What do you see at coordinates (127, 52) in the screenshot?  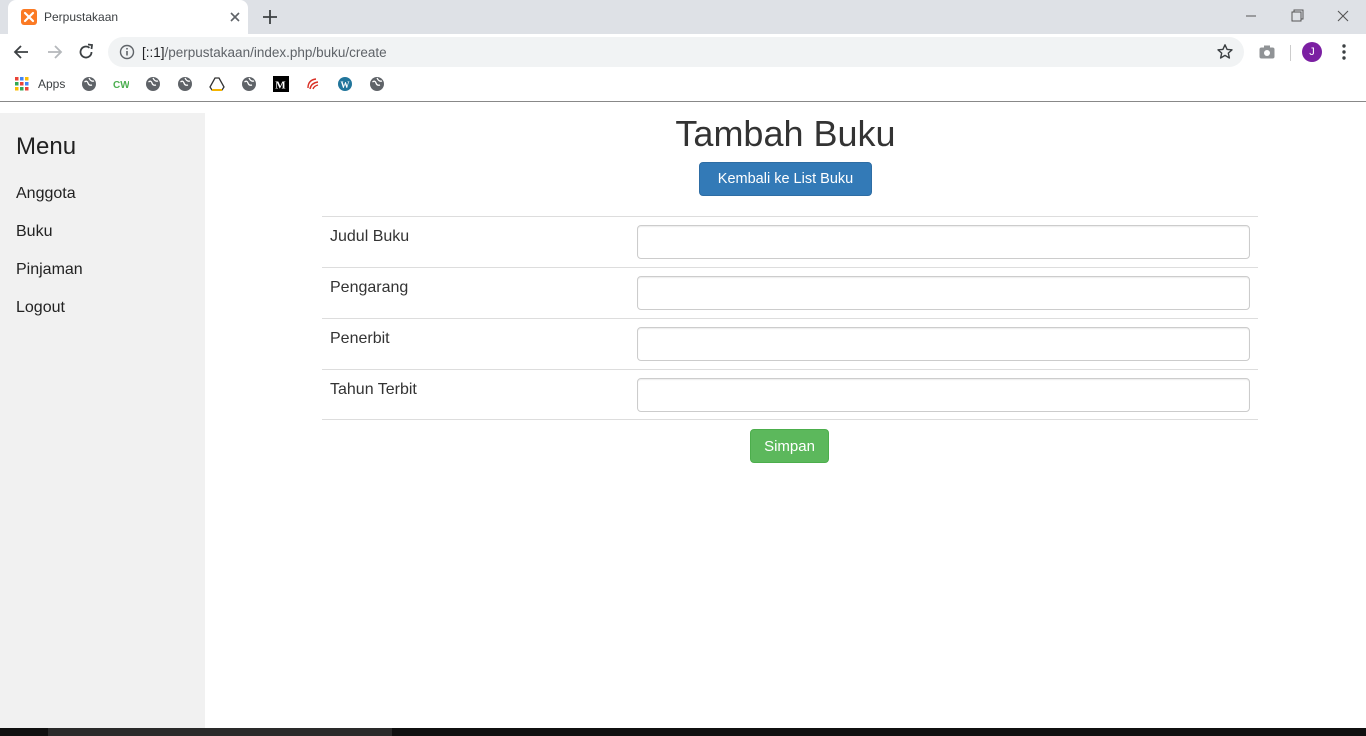 I see `info-icon` at bounding box center [127, 52].